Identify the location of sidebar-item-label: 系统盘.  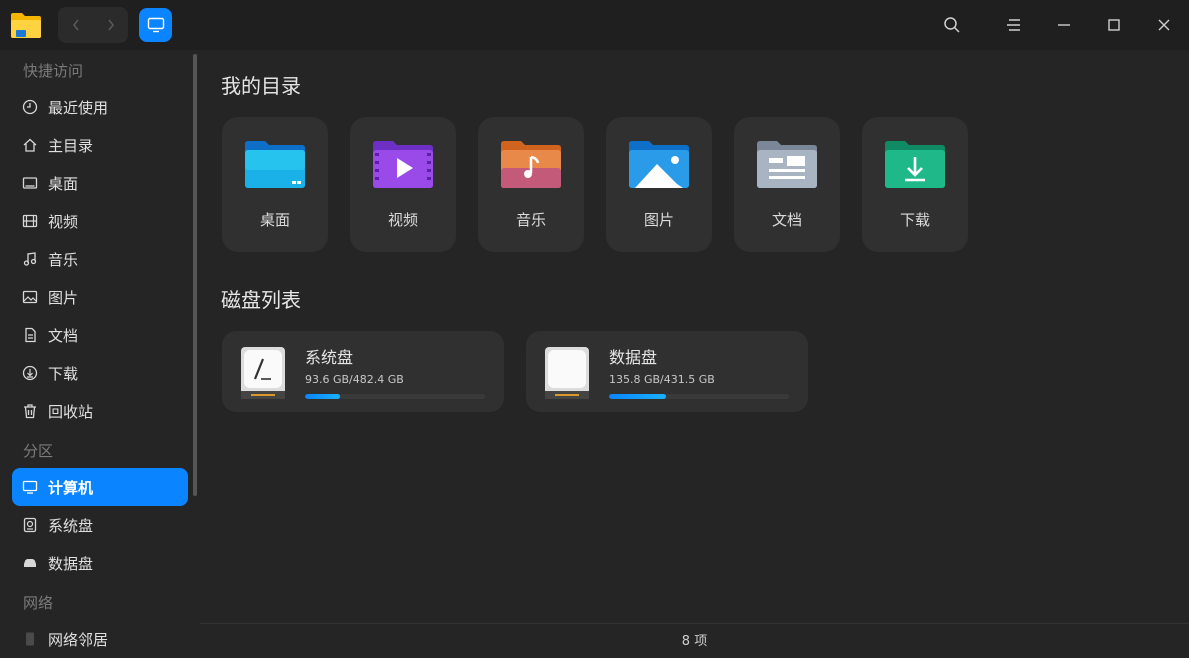
(71, 525).